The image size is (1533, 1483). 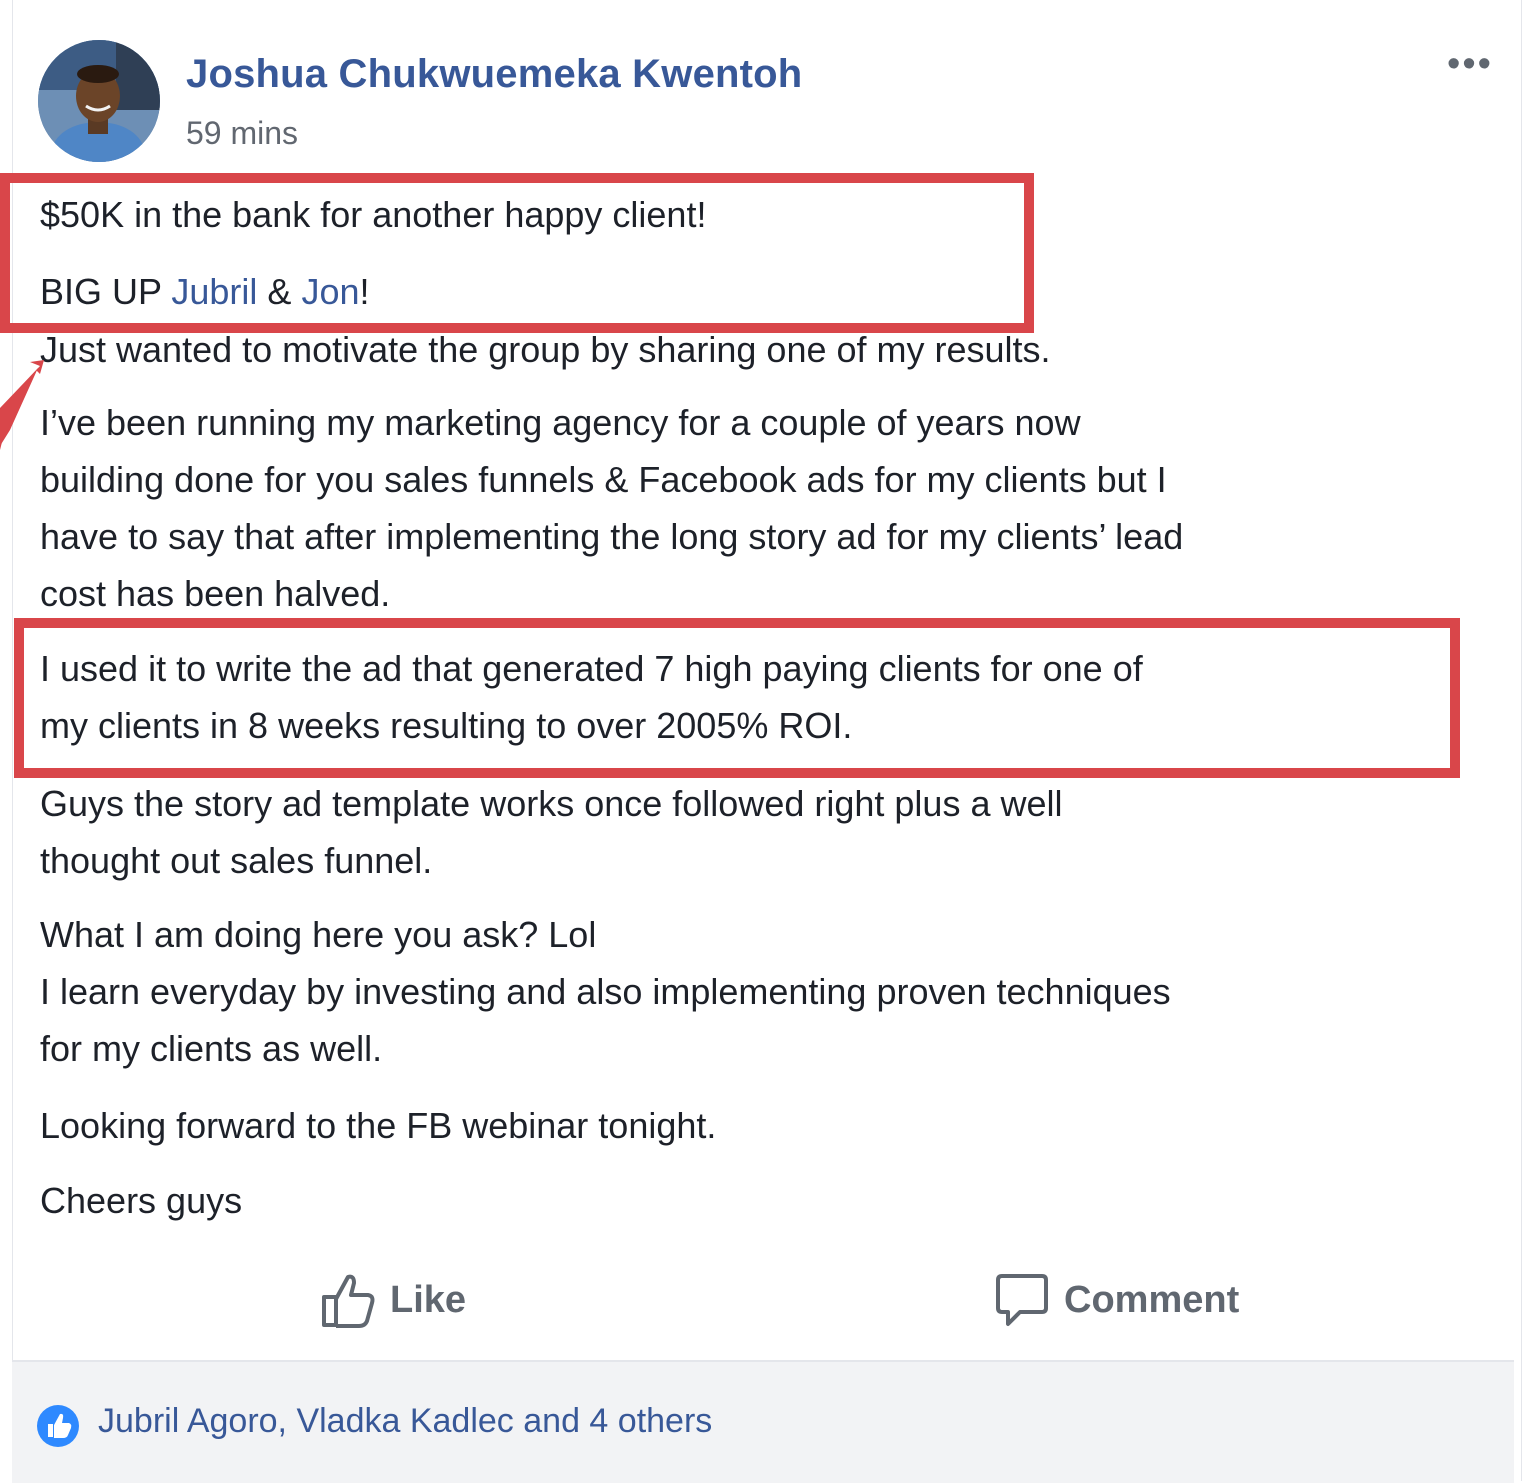 I want to click on author-name-link: Joshua Chukwuemeka Kwentoh, so click(x=494, y=74).